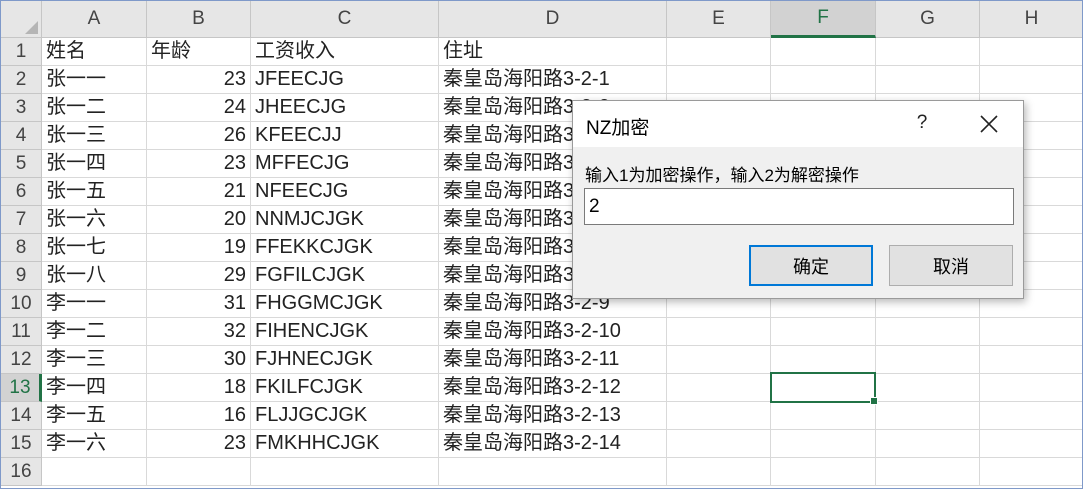 The width and height of the screenshot is (1083, 489). What do you see at coordinates (21, 472) in the screenshot?
I see `row-header: 16` at bounding box center [21, 472].